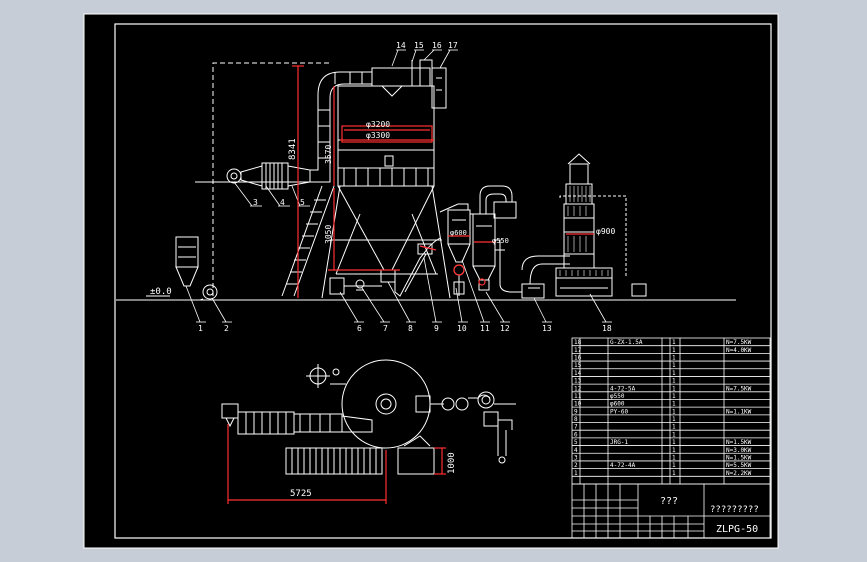 Image resolution: width=867 pixels, height=562 pixels. I want to click on plan-width-dimension: 1000, so click(452, 463).